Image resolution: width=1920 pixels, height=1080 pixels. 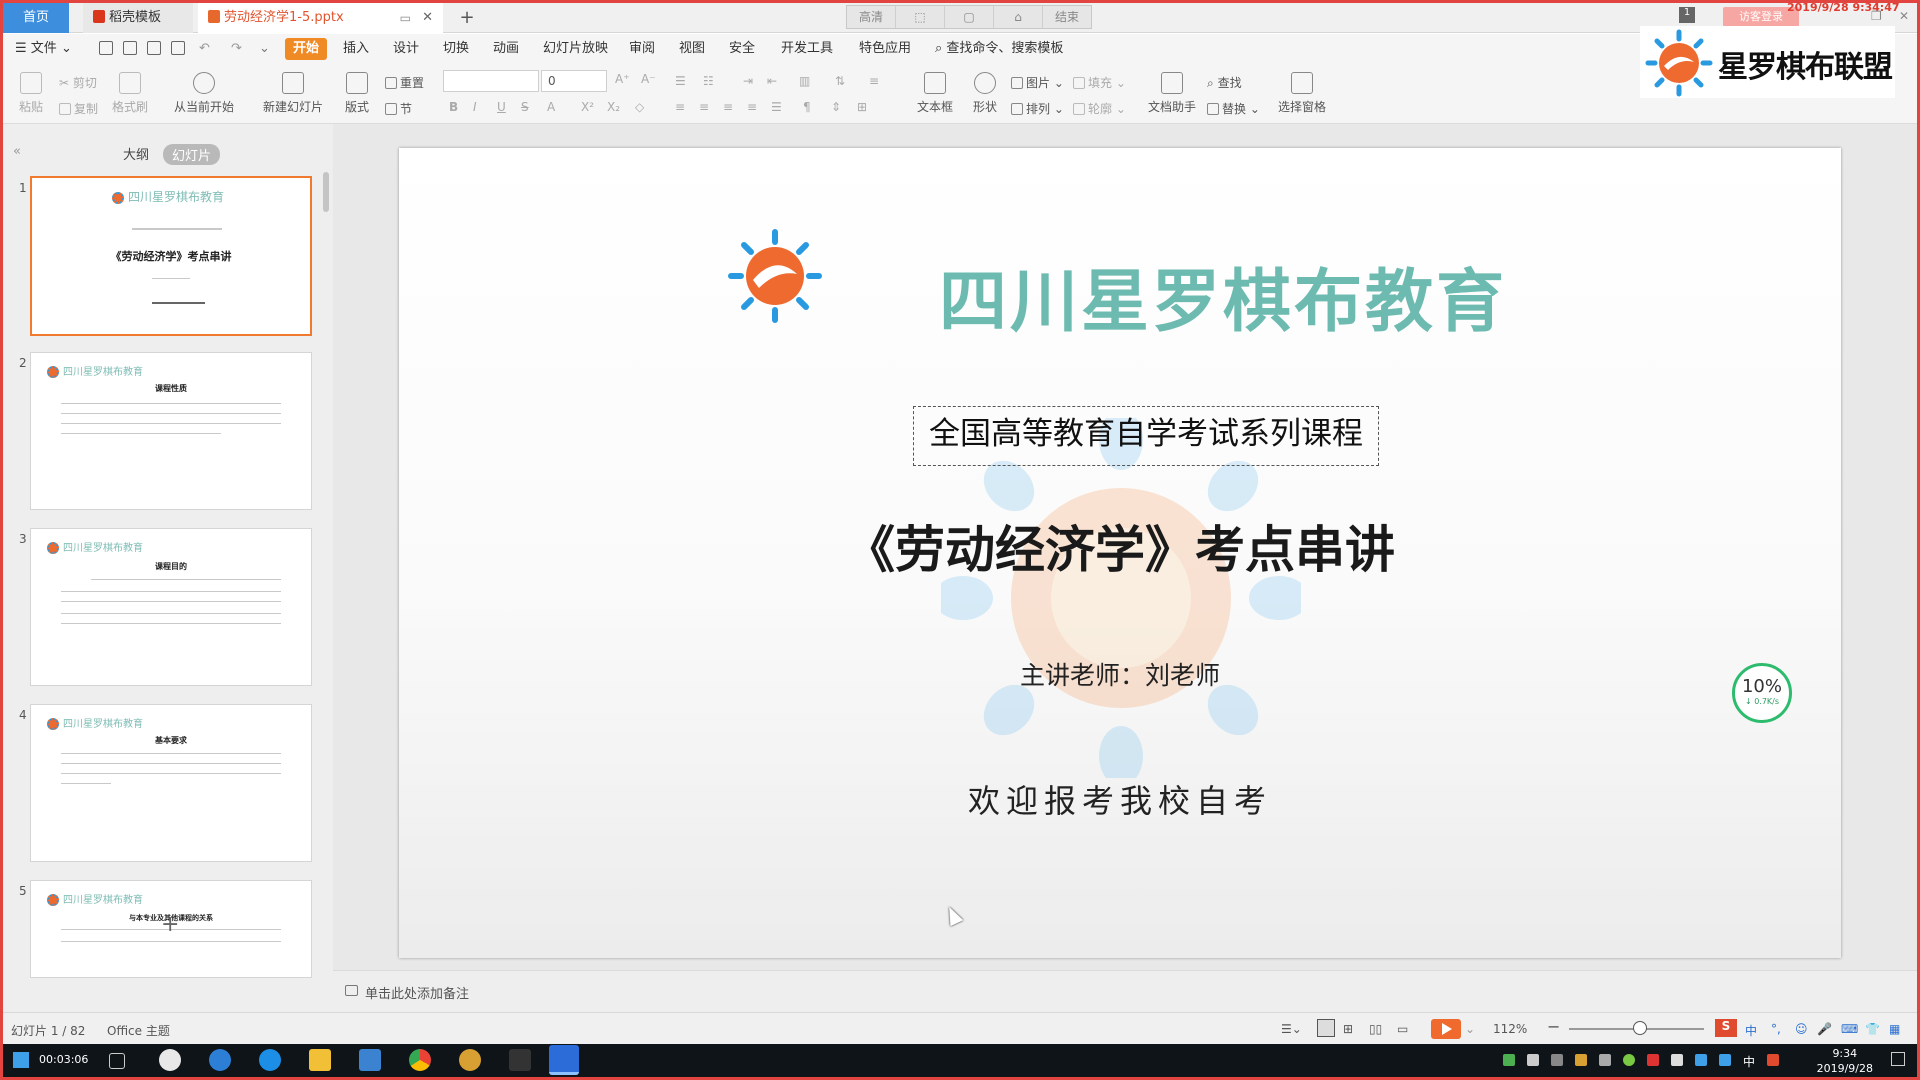 What do you see at coordinates (525, 107) in the screenshot?
I see `strikethrough-icon: S` at bounding box center [525, 107].